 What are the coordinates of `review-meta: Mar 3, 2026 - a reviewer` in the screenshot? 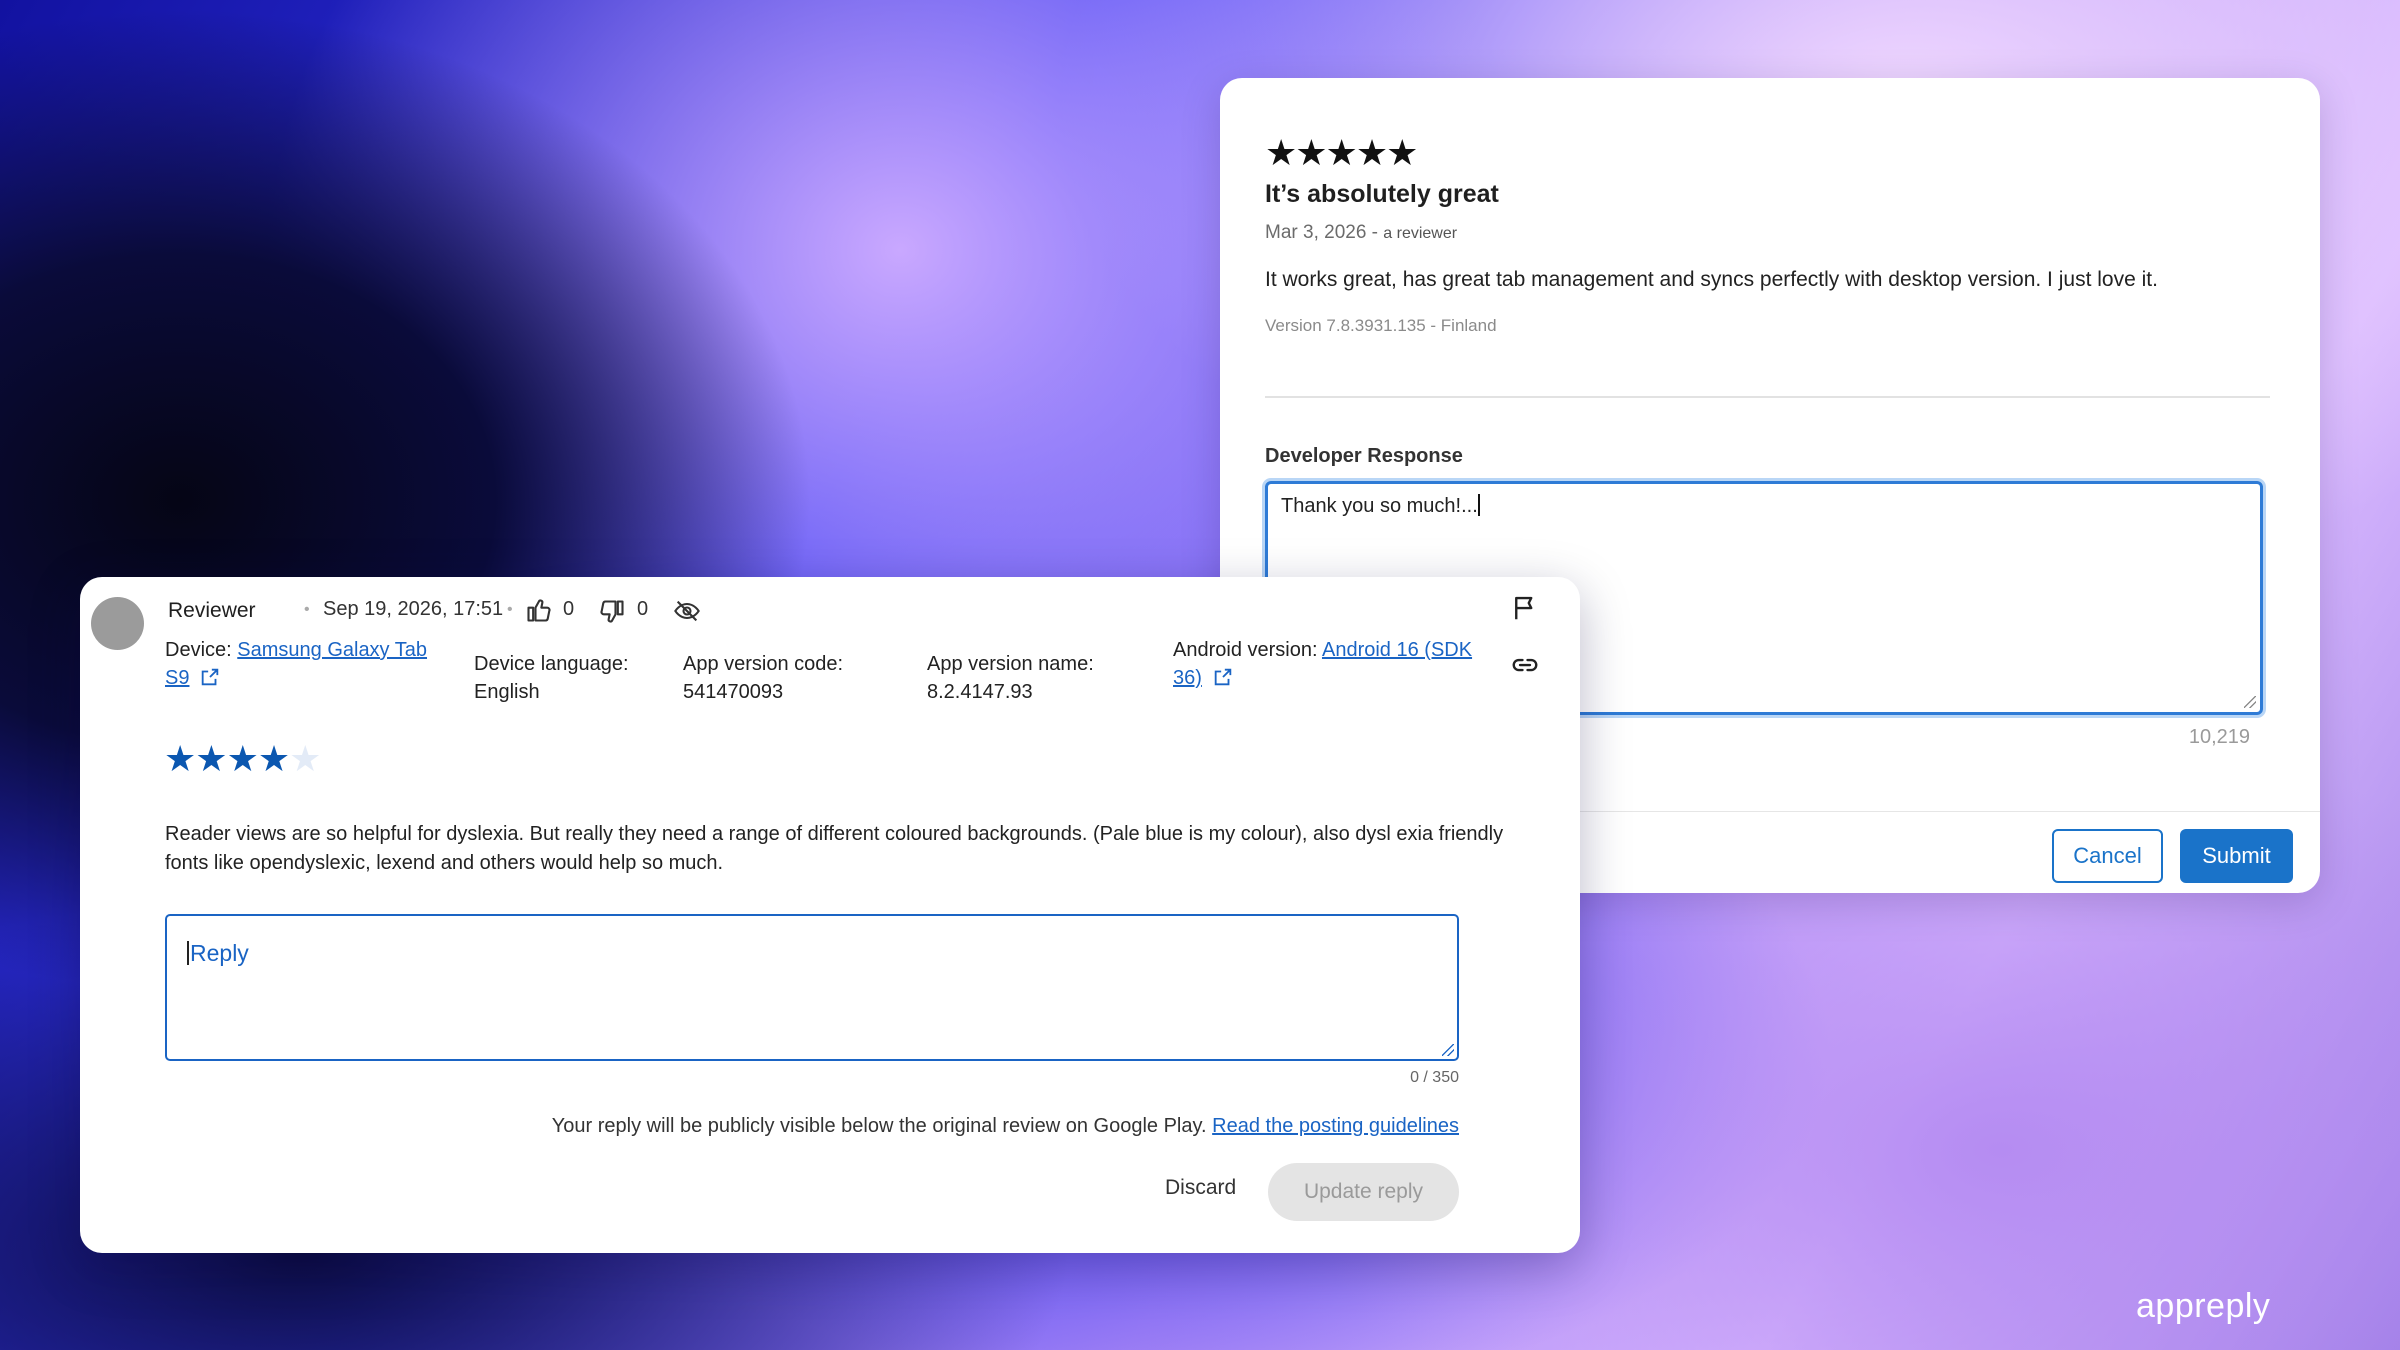 It's located at (1361, 233).